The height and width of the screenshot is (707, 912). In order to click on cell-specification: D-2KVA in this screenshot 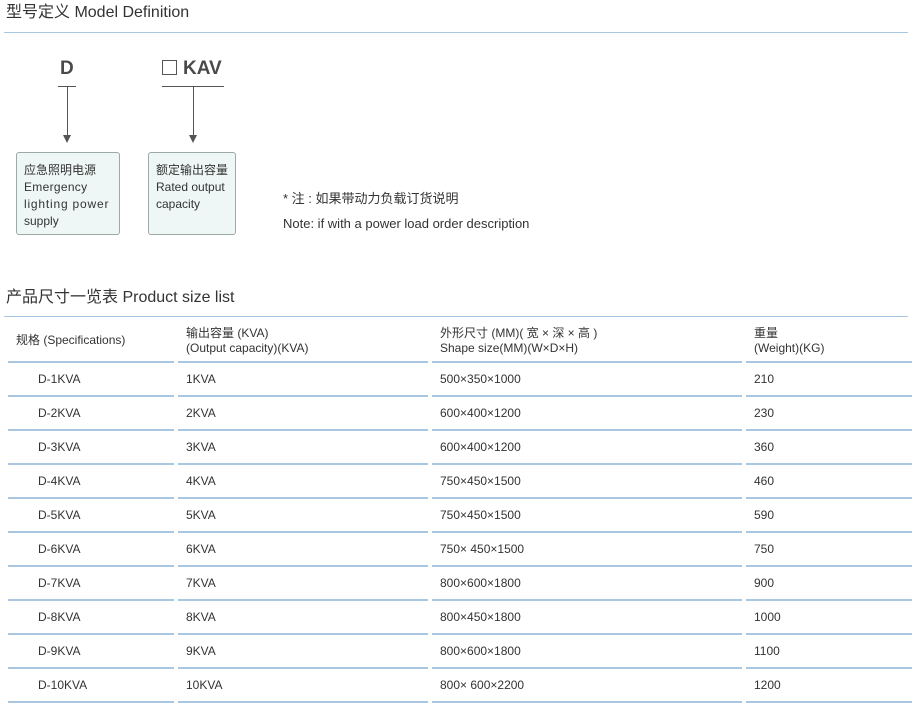, I will do `click(91, 414)`.